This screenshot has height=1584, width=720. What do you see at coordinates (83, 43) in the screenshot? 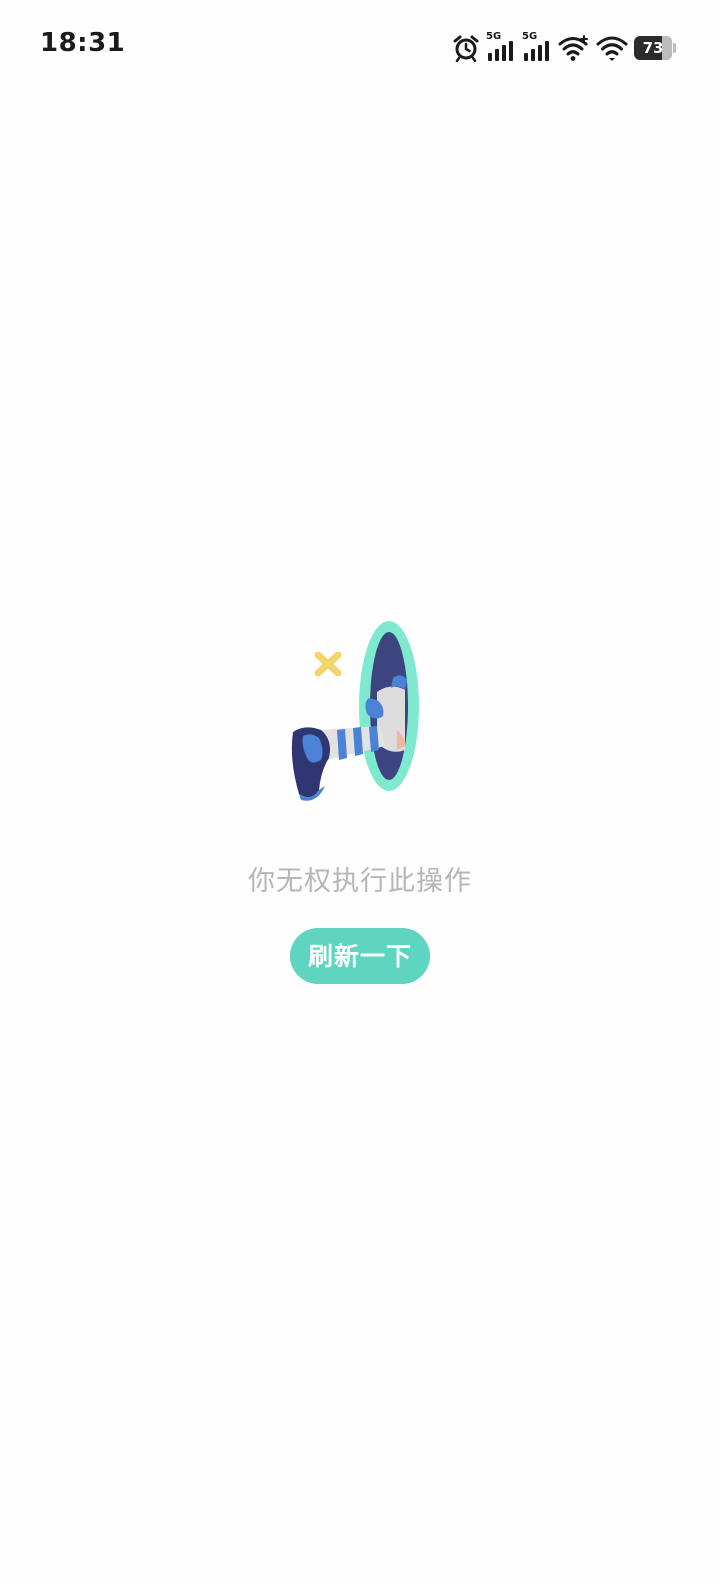
I see `status-time: 18:31` at bounding box center [83, 43].